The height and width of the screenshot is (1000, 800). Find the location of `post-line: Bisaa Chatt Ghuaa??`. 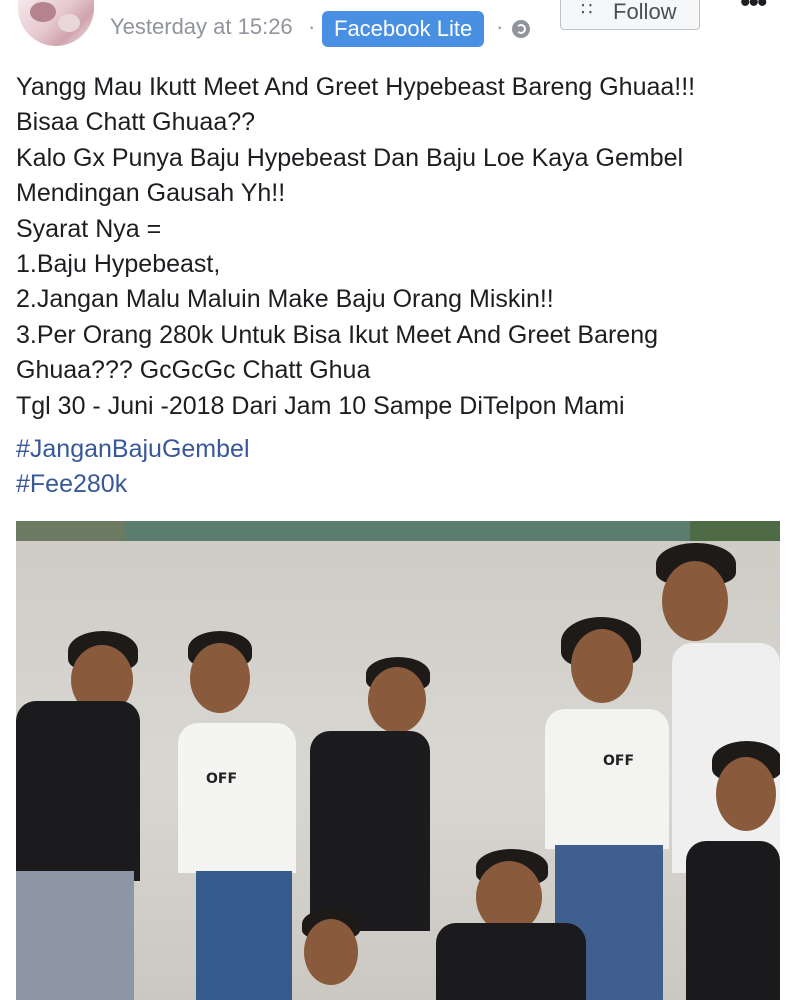

post-line: Bisaa Chatt Ghuaa?? is located at coordinates (136, 122).